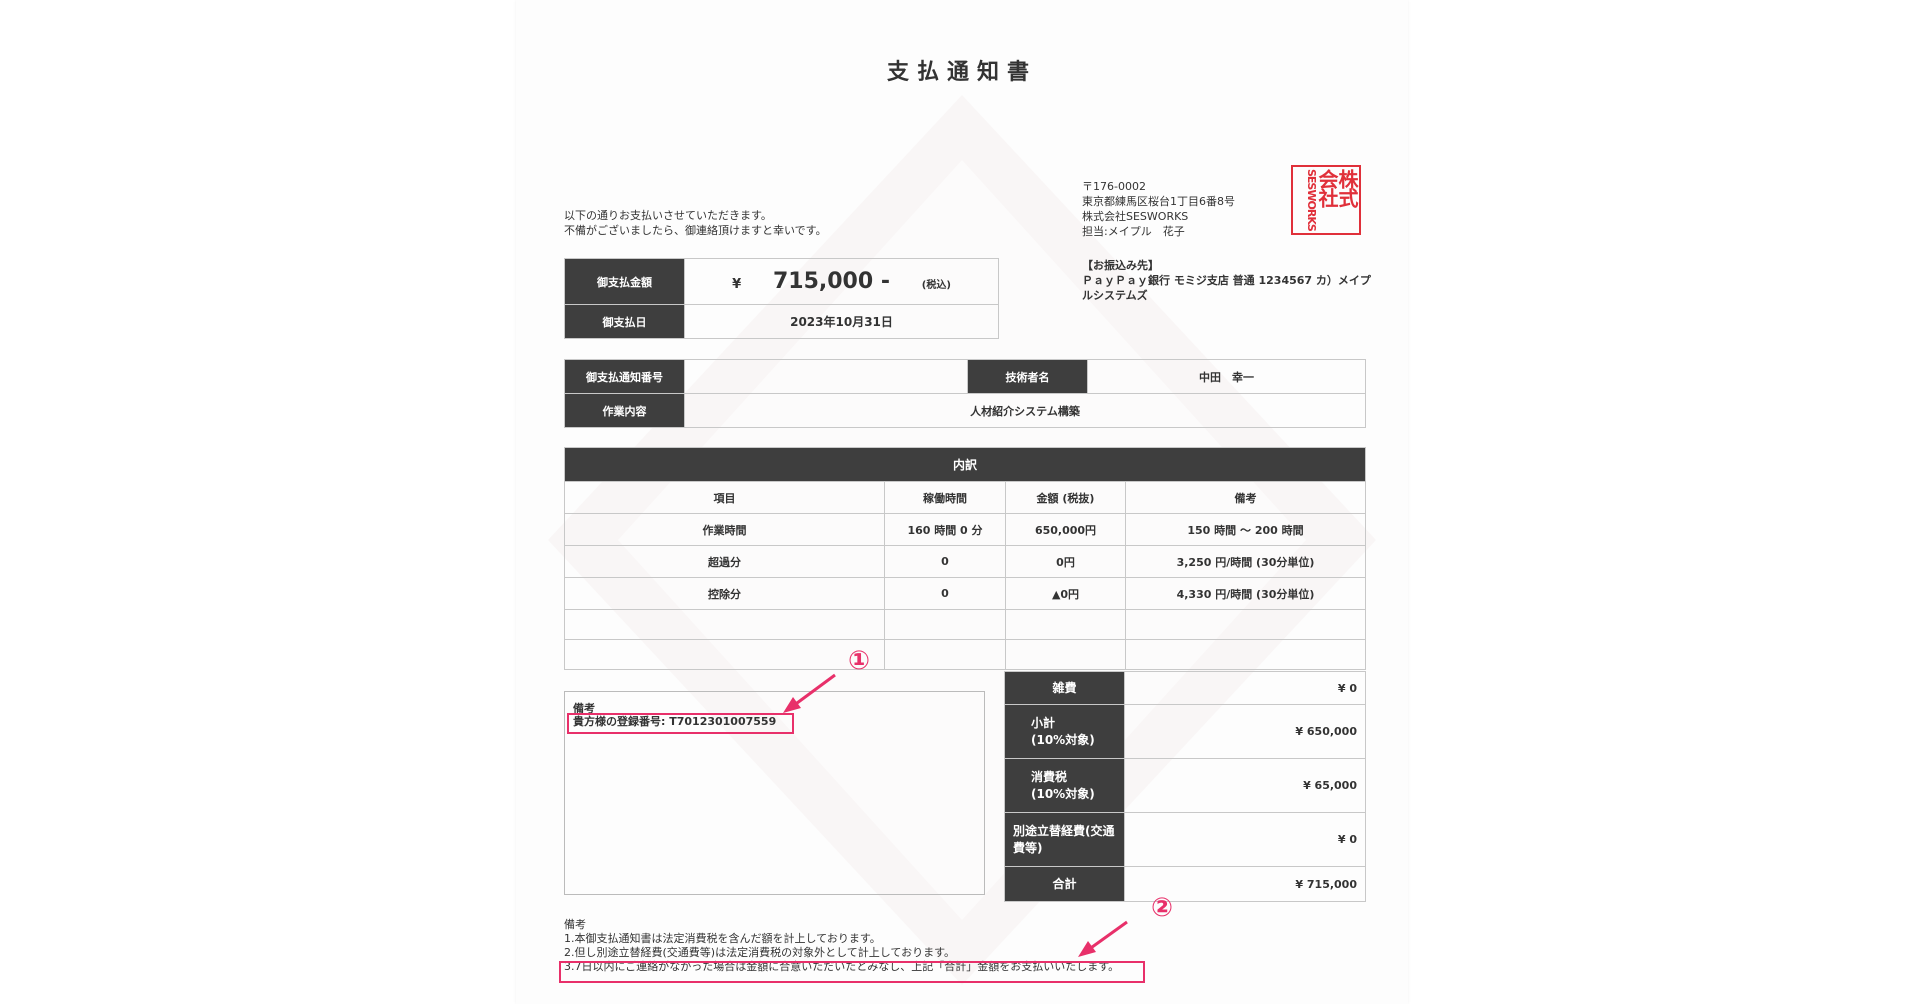 This screenshot has height=1004, width=1920. What do you see at coordinates (1027, 376) in the screenshot?
I see `engineer-label: 技術者名` at bounding box center [1027, 376].